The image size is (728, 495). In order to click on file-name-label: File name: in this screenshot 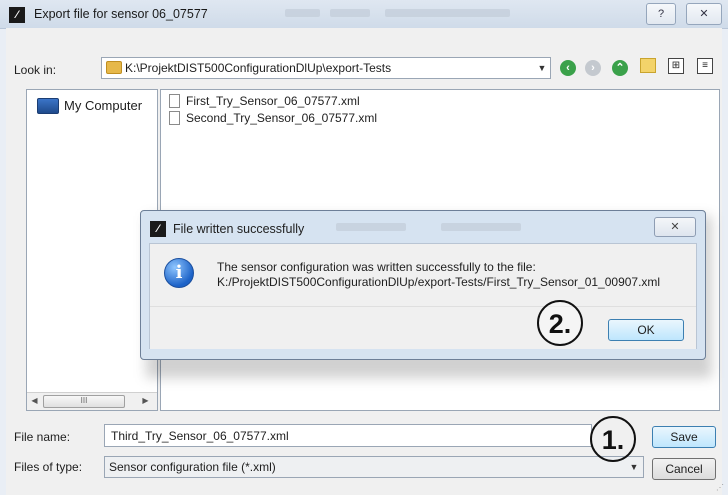, I will do `click(42, 437)`.